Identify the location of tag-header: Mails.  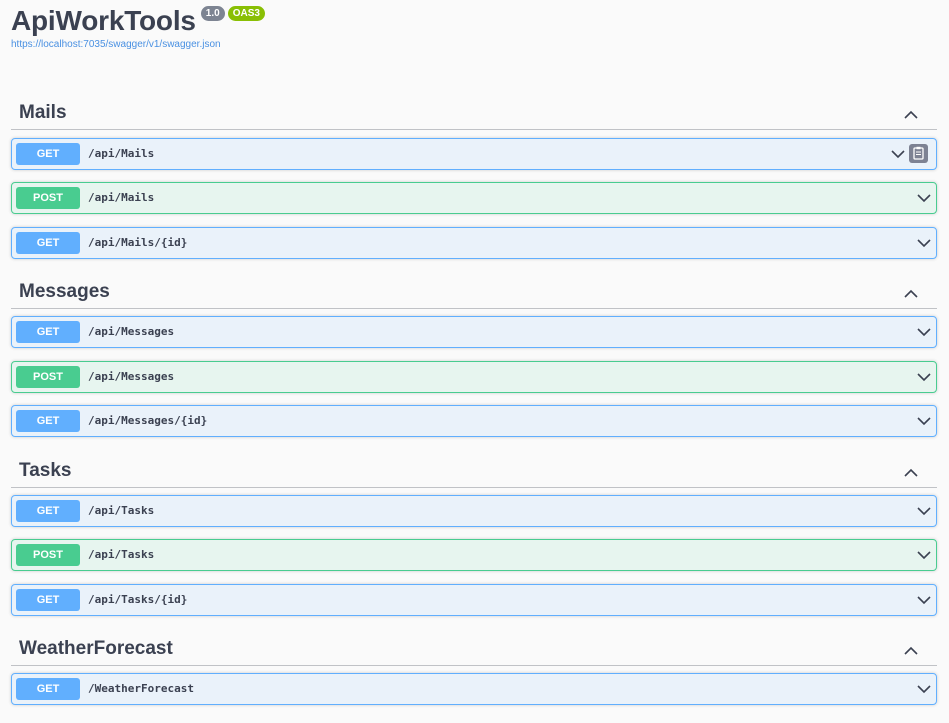
(474, 114).